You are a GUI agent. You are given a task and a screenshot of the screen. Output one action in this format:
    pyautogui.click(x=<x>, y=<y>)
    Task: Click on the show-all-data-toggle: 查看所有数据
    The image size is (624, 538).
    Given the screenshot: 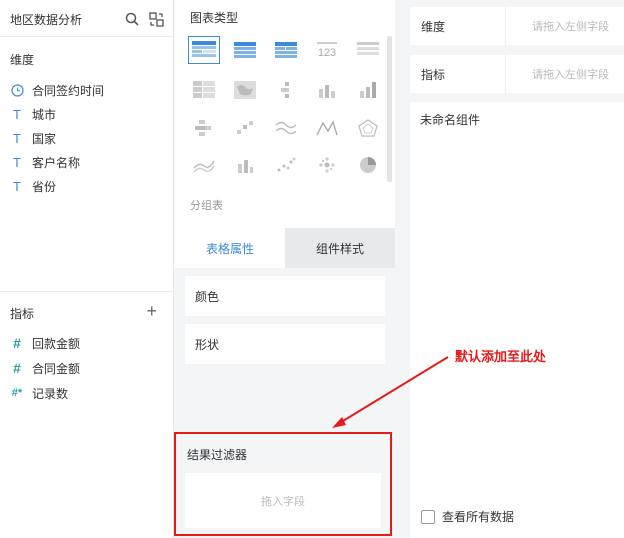 What is the action you would take?
    pyautogui.click(x=467, y=516)
    